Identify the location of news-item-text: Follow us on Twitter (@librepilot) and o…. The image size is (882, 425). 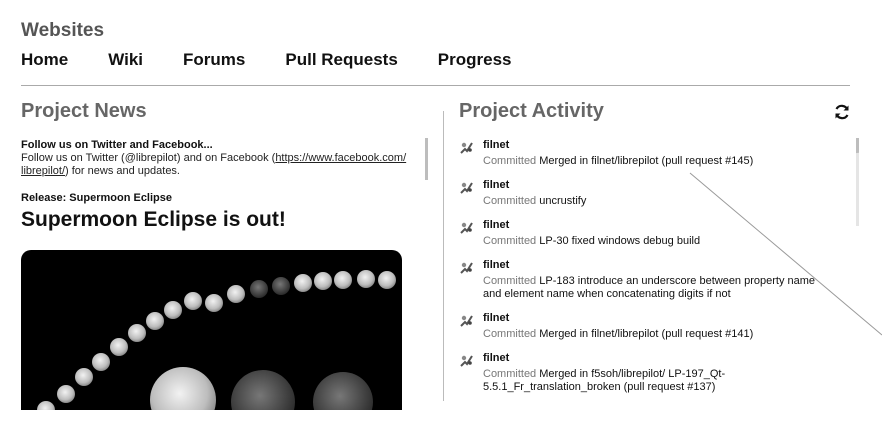
(217, 165).